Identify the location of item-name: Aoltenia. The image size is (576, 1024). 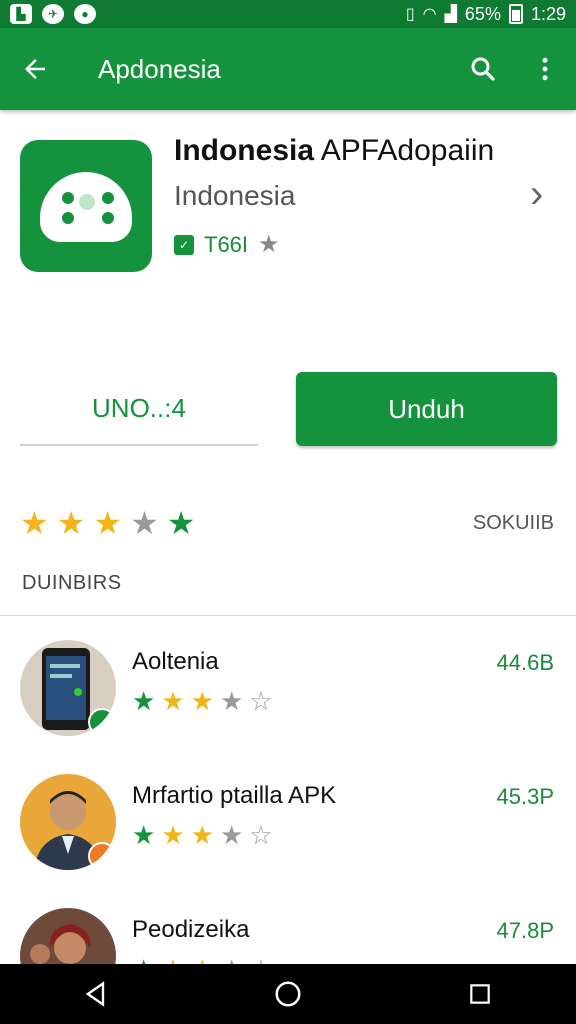
(175, 661).